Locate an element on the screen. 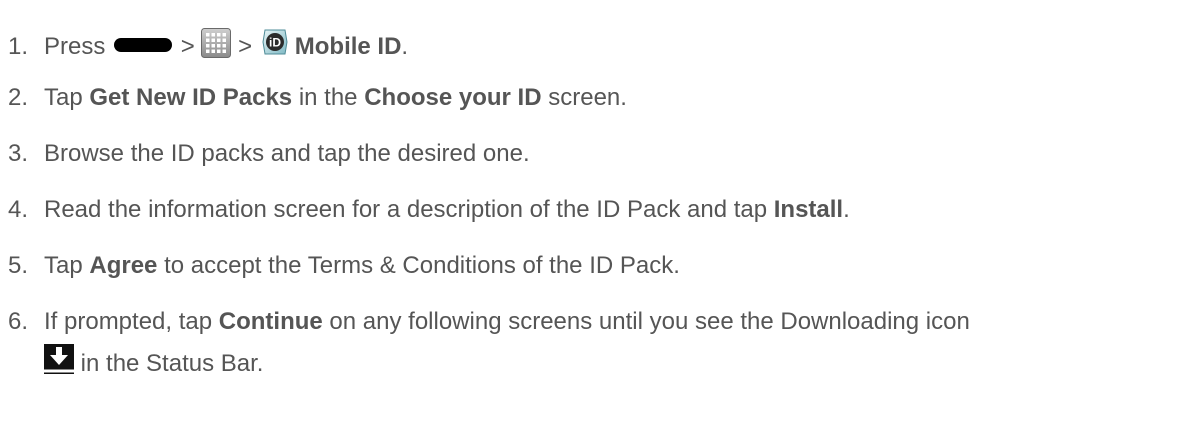 This screenshot has width=1199, height=424. step-6-continuation: in the Status Bar. is located at coordinates (153, 362).